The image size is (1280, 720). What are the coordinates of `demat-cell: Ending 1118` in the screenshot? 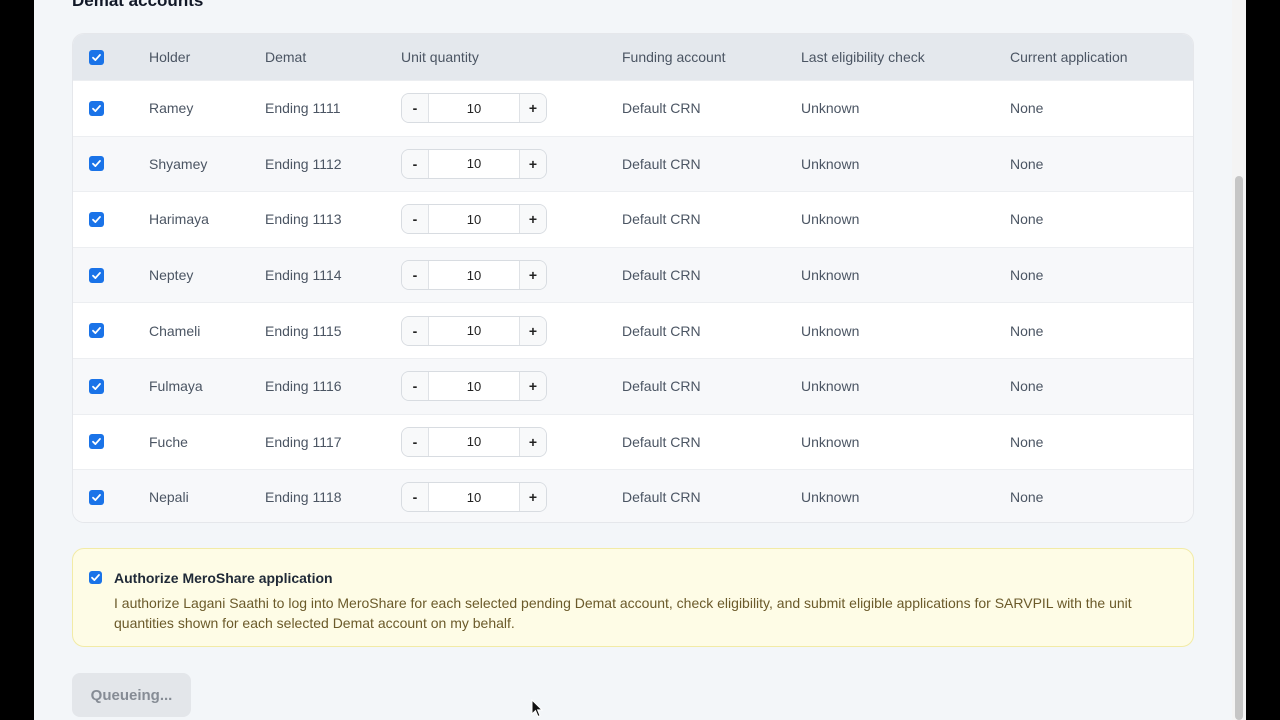 It's located at (303, 497).